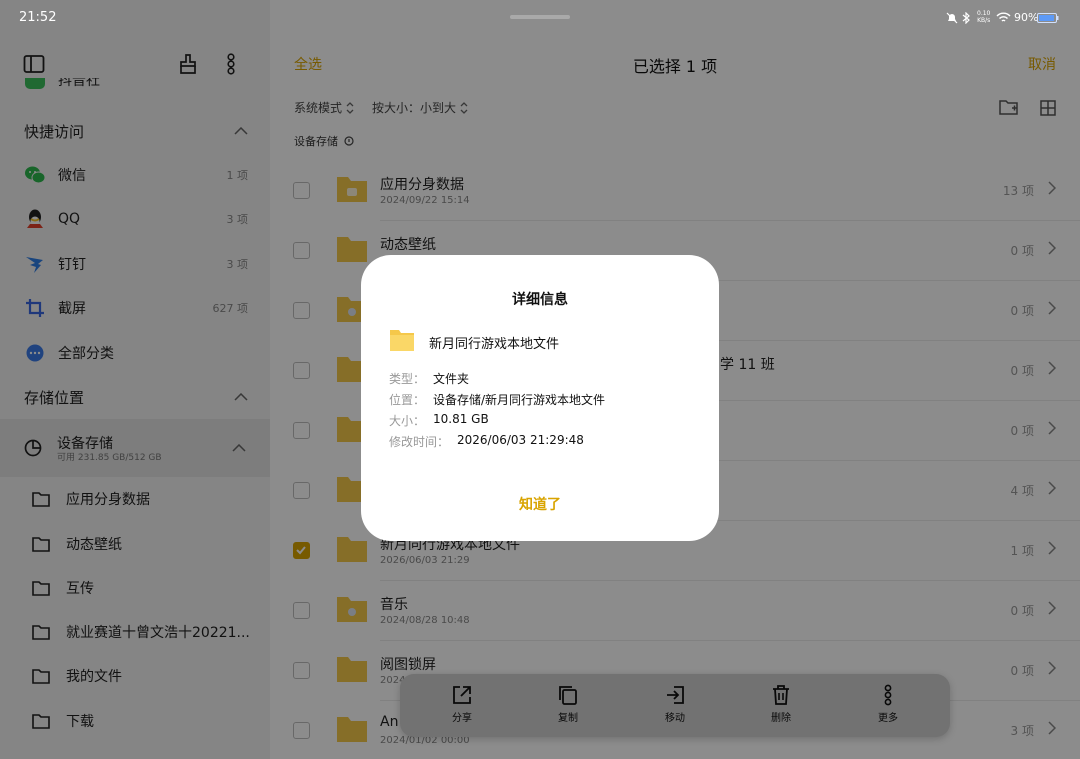 The width and height of the screenshot is (1080, 759). I want to click on detail-modified-row: 修改时间： 2026/06/03 21:29:48, so click(486, 441).